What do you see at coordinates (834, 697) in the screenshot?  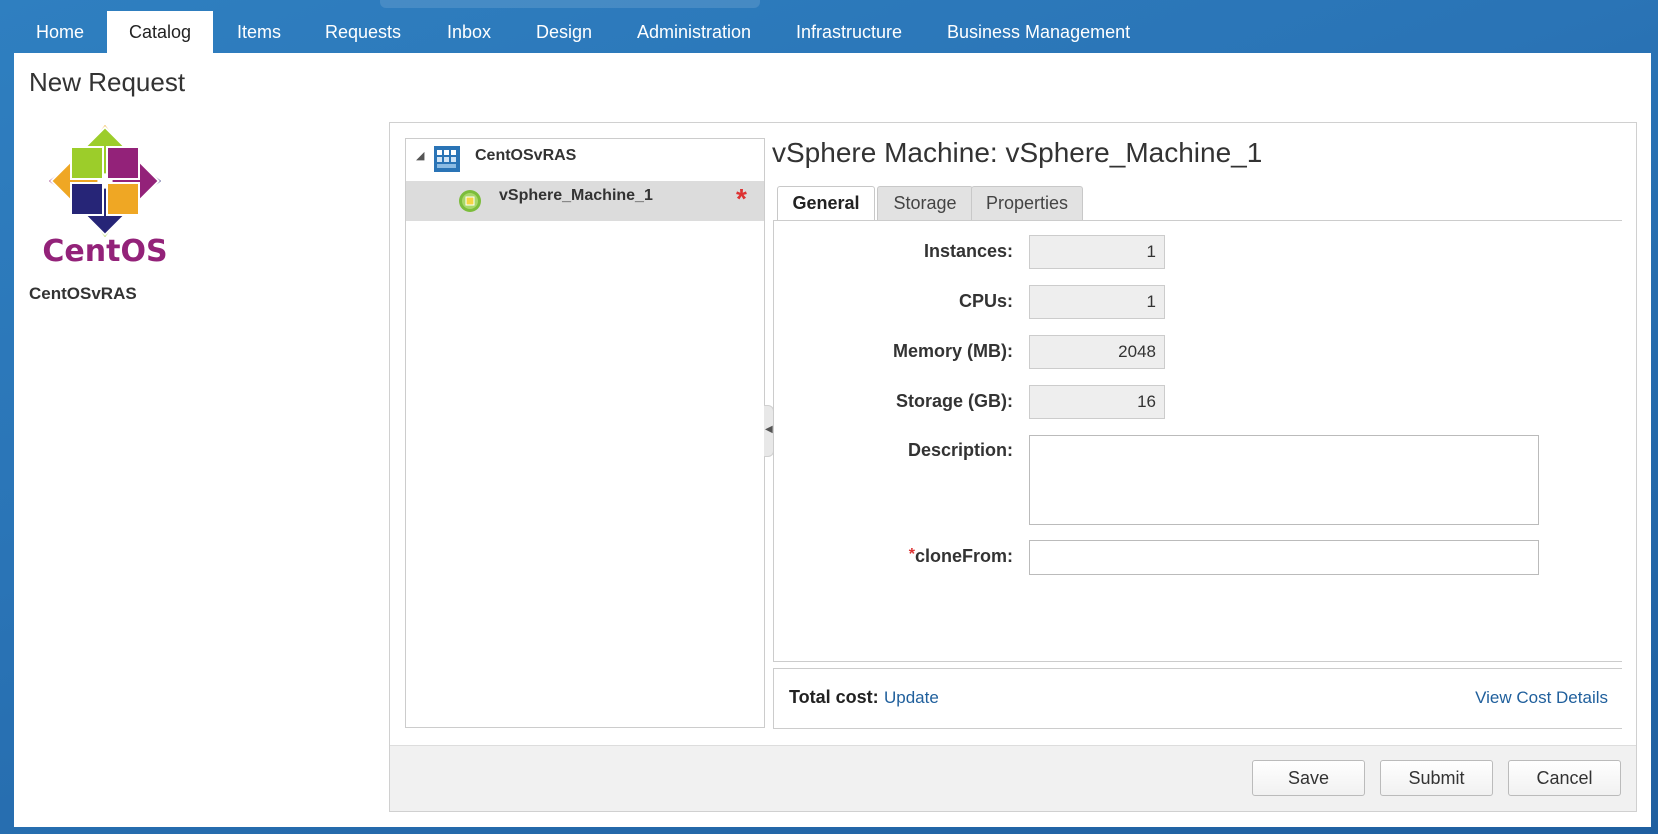 I see `total-cost-label: Total cost:` at bounding box center [834, 697].